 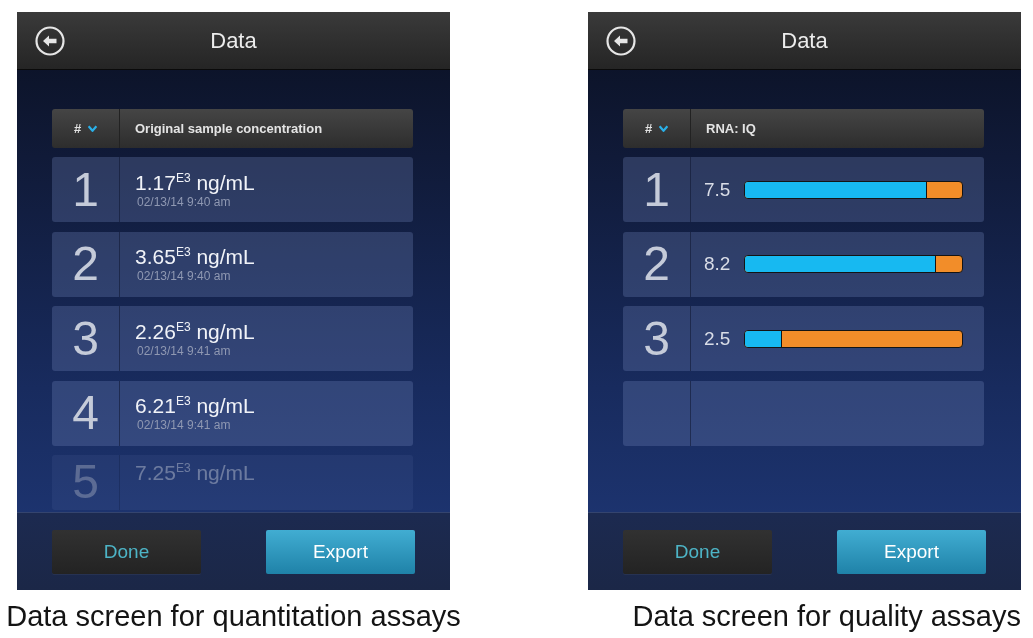 I want to click on result-row: 4 6.21$^{E3}$ ng/mL 02/13/14 9:41 am, so click(x=232, y=413).